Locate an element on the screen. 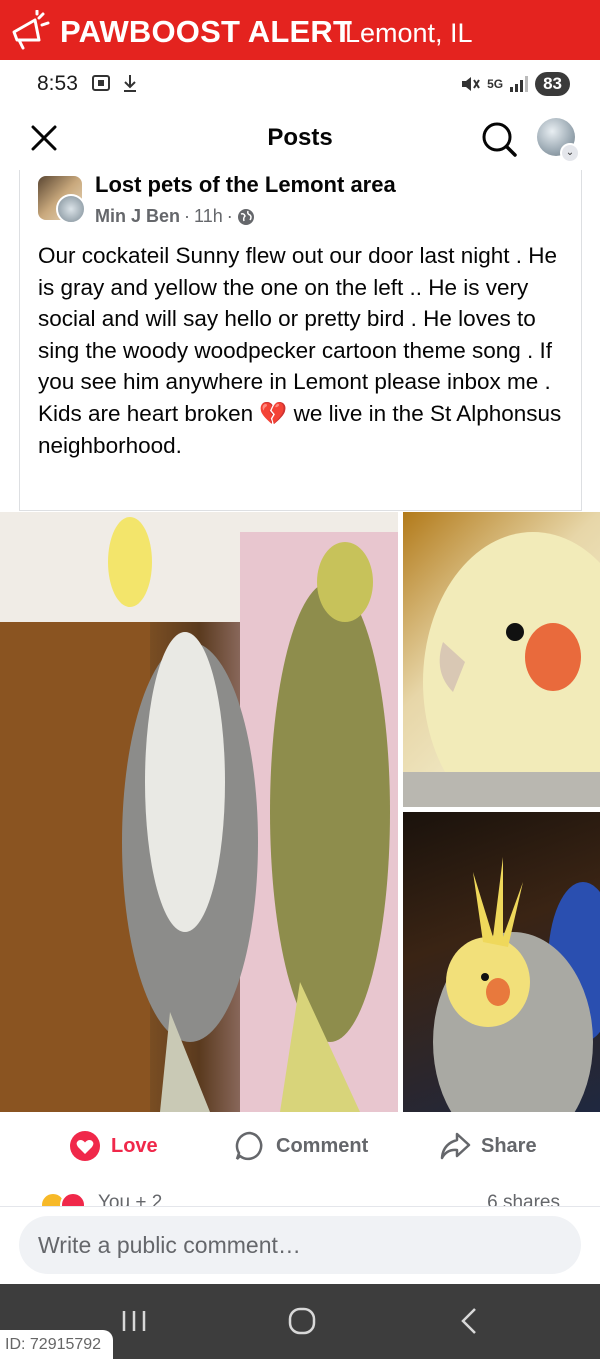  comment-input is located at coordinates (300, 1245).